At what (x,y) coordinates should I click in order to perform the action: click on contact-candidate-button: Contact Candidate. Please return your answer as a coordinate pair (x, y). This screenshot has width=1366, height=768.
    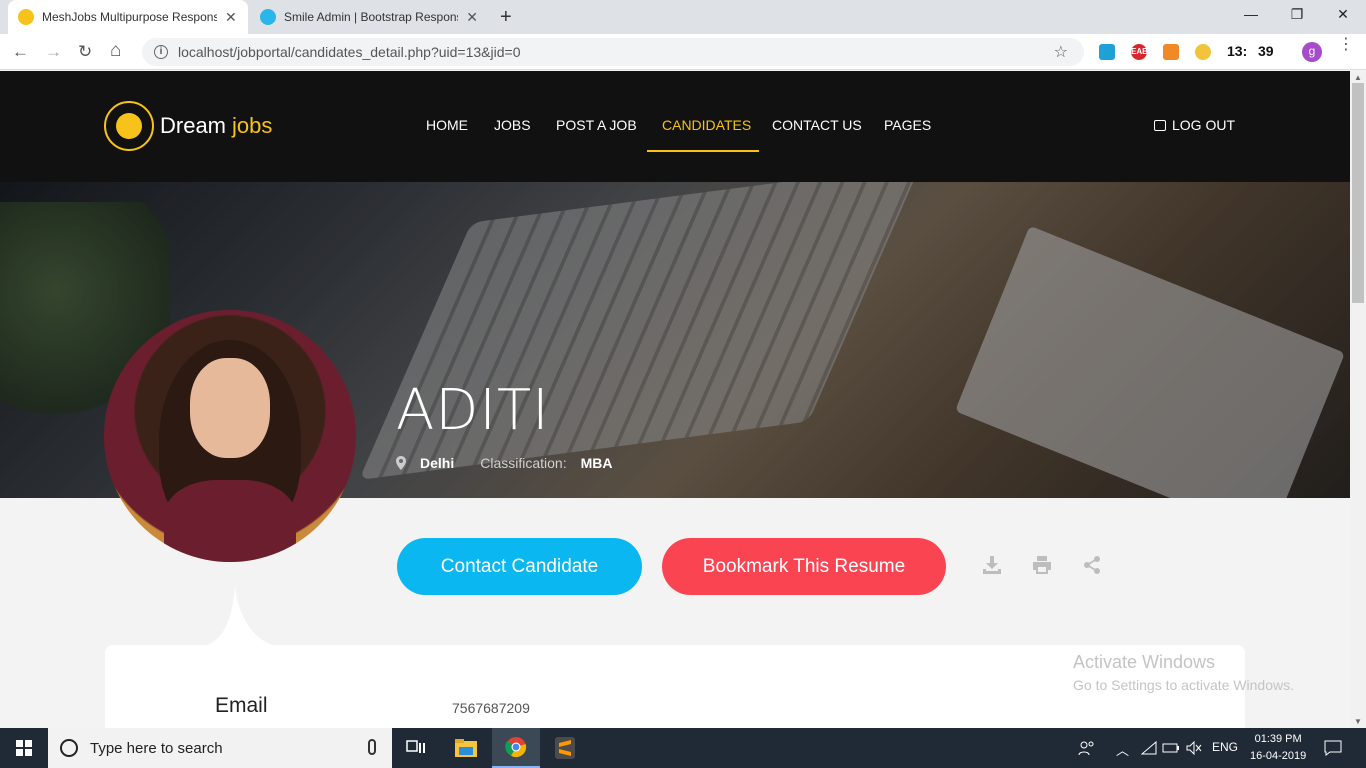
    Looking at the image, I should click on (519, 566).